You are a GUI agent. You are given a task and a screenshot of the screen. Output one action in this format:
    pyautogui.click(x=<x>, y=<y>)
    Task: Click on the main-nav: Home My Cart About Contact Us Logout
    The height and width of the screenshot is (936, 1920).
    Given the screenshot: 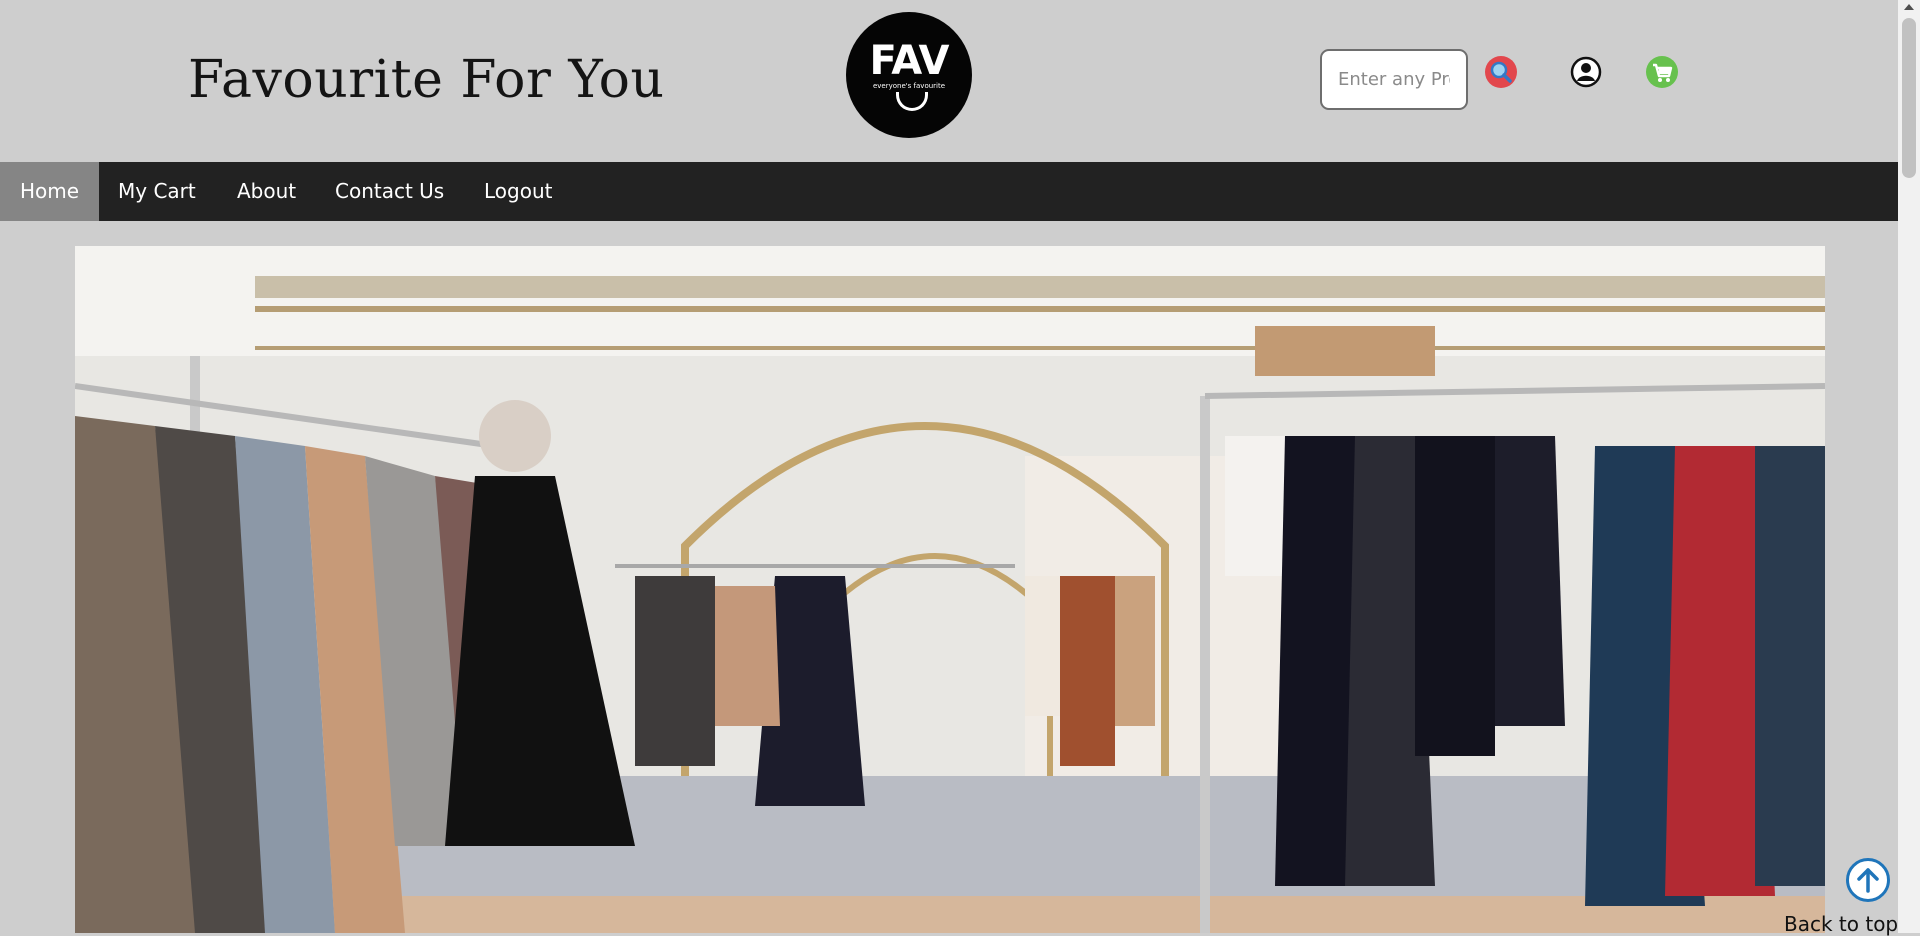 What is the action you would take?
    pyautogui.click(x=949, y=191)
    